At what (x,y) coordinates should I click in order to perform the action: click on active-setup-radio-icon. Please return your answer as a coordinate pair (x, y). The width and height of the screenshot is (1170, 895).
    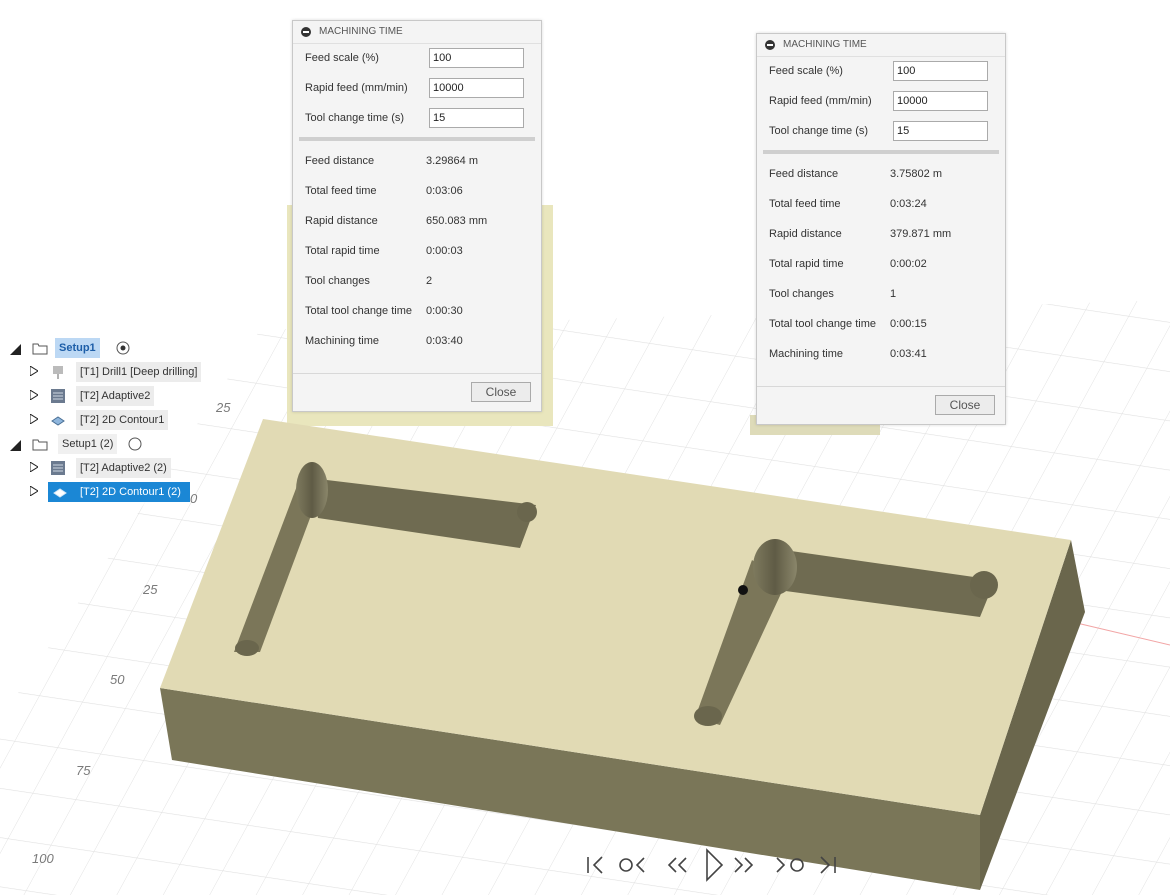
    Looking at the image, I should click on (123, 348).